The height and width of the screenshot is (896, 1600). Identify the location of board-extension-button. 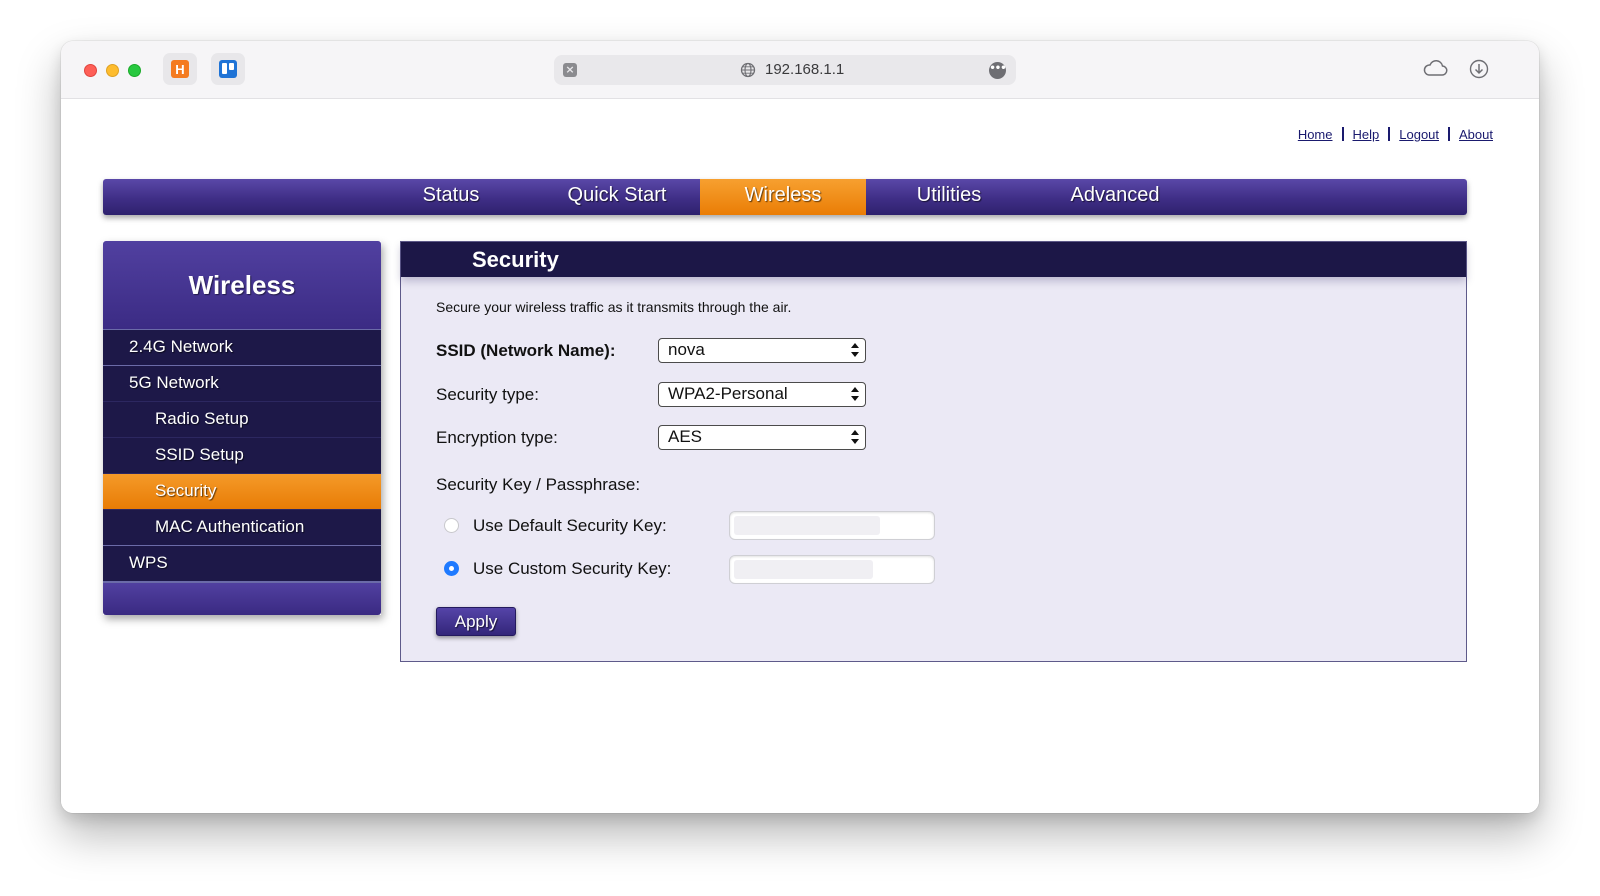
(228, 69).